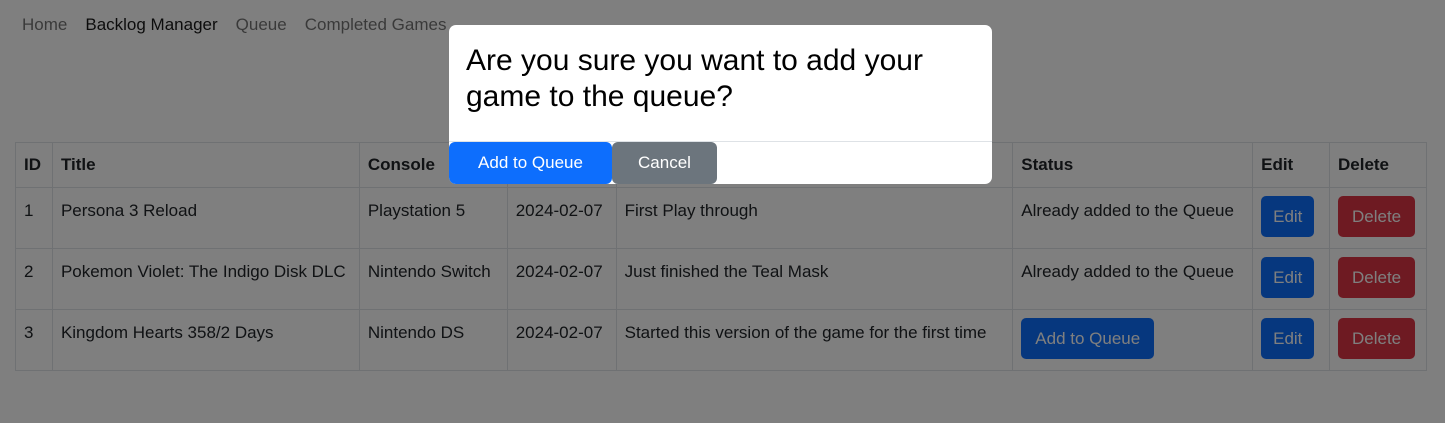  I want to click on cancel-button: Cancel, so click(664, 163).